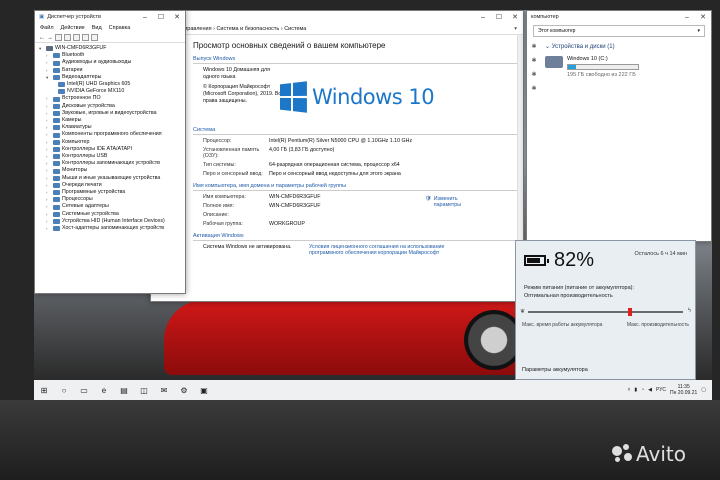 The image size is (720, 480). Describe the element at coordinates (184, 390) in the screenshot. I see `settings-icon: ⚙` at that location.